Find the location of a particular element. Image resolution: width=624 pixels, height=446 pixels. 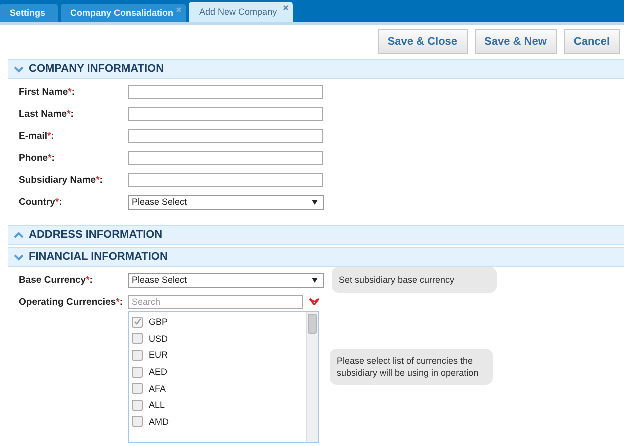

field-label: Subsidiary Name is located at coordinates (57, 180).